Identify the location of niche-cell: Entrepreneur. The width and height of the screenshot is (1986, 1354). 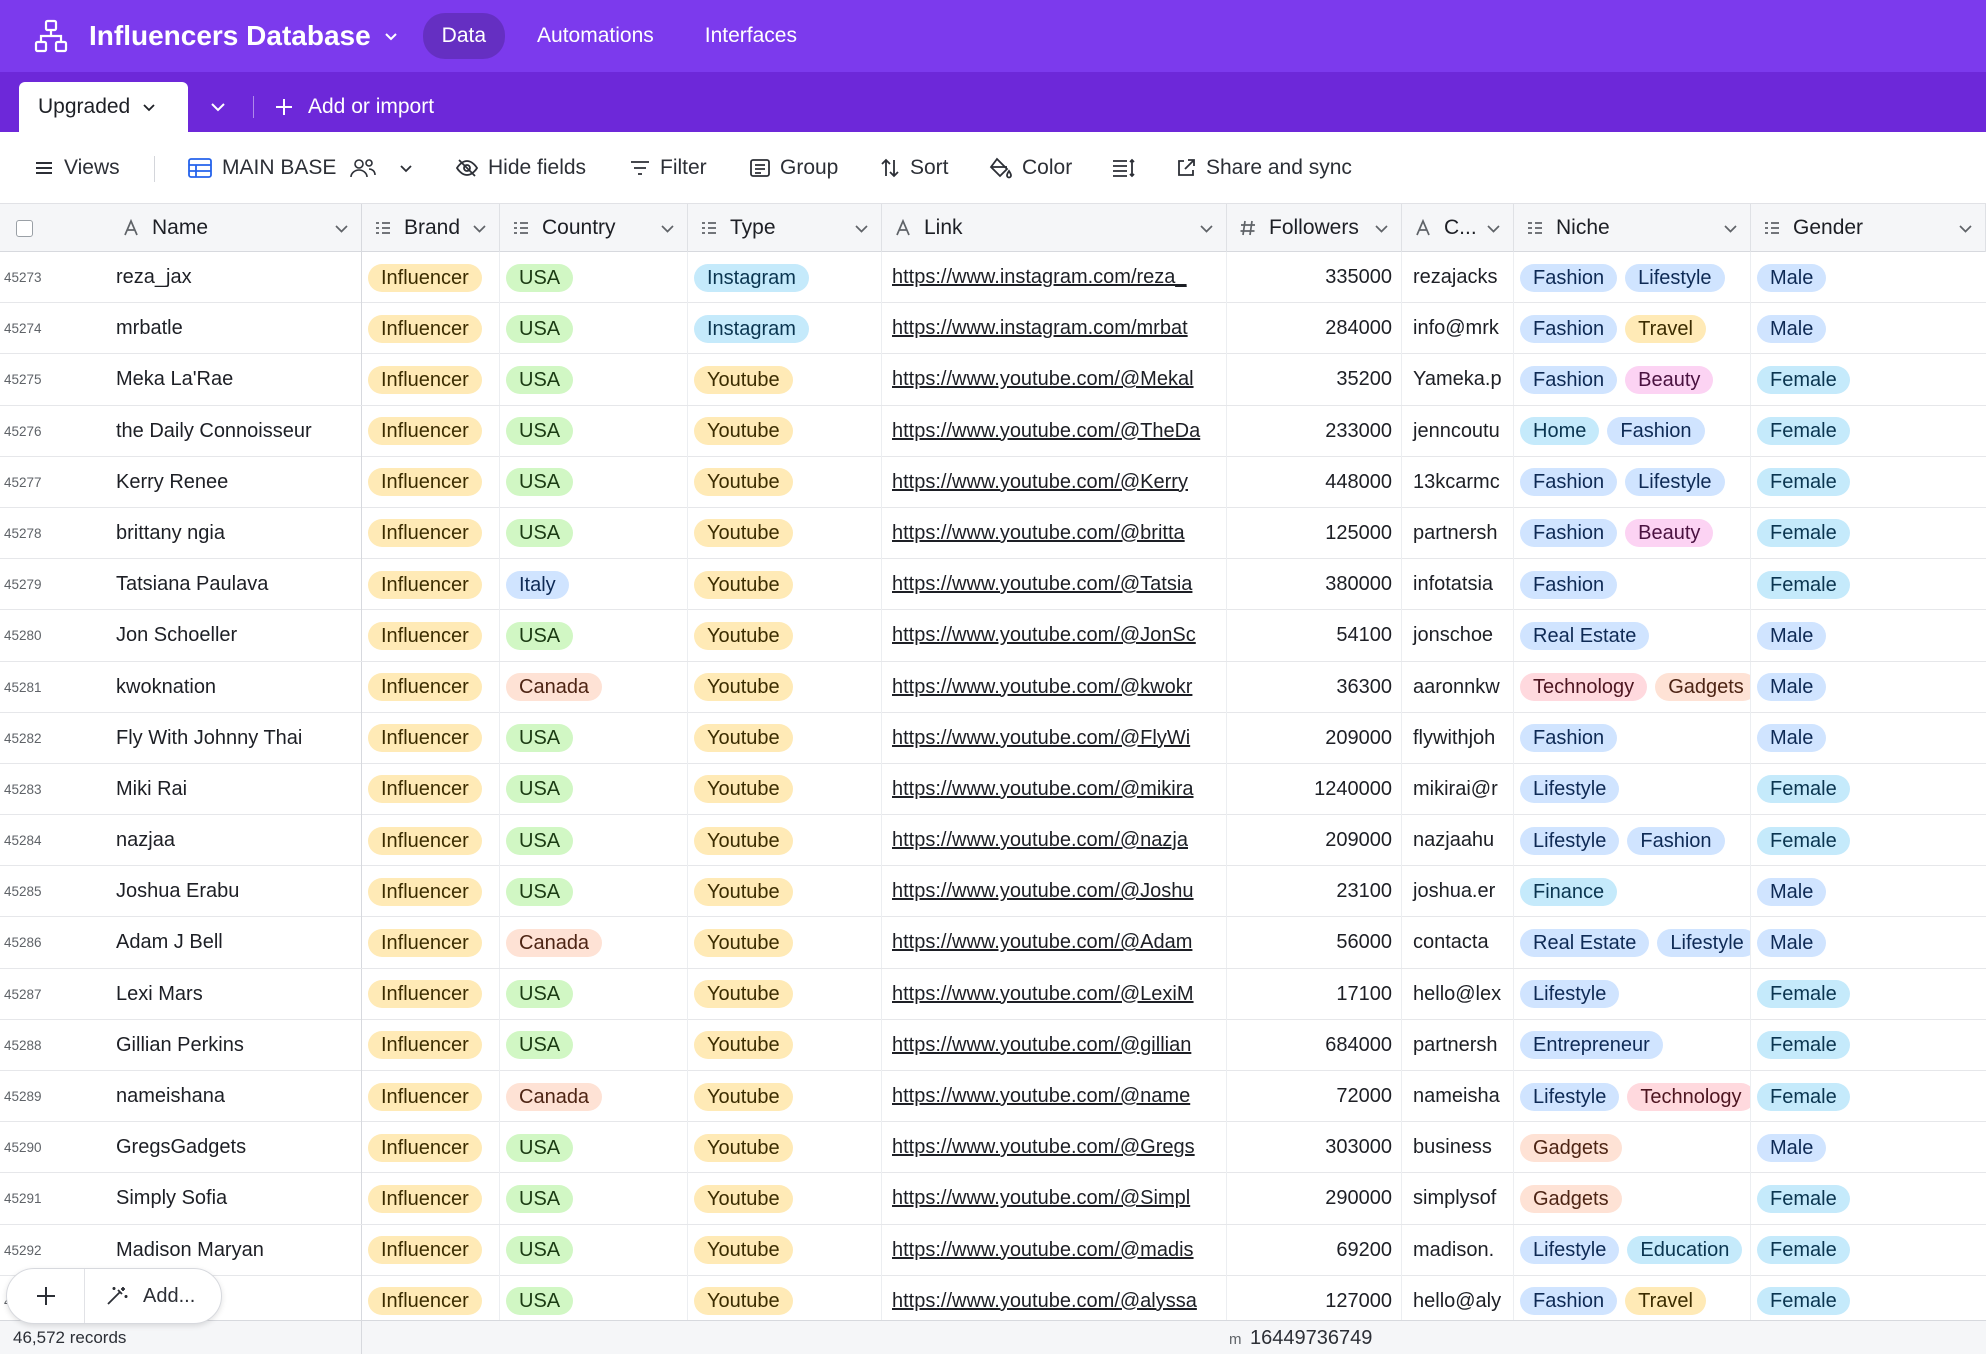
(1632, 1045).